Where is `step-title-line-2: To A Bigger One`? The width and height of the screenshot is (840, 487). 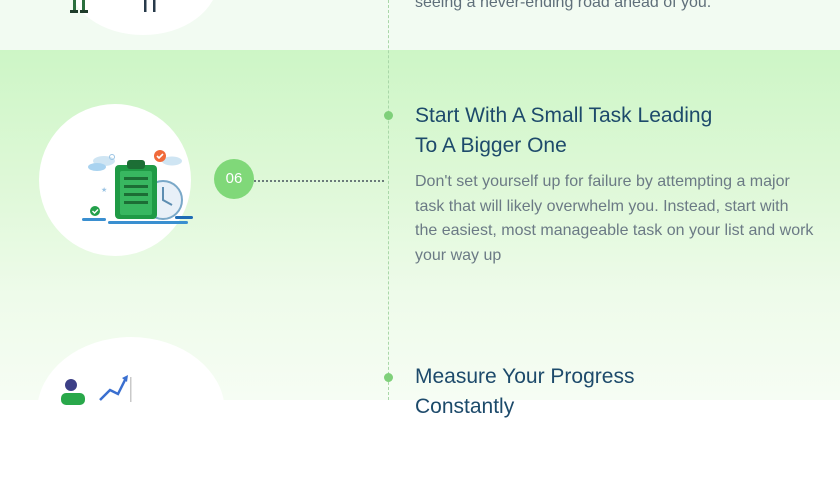 step-title-line-2: To A Bigger One is located at coordinates (491, 145).